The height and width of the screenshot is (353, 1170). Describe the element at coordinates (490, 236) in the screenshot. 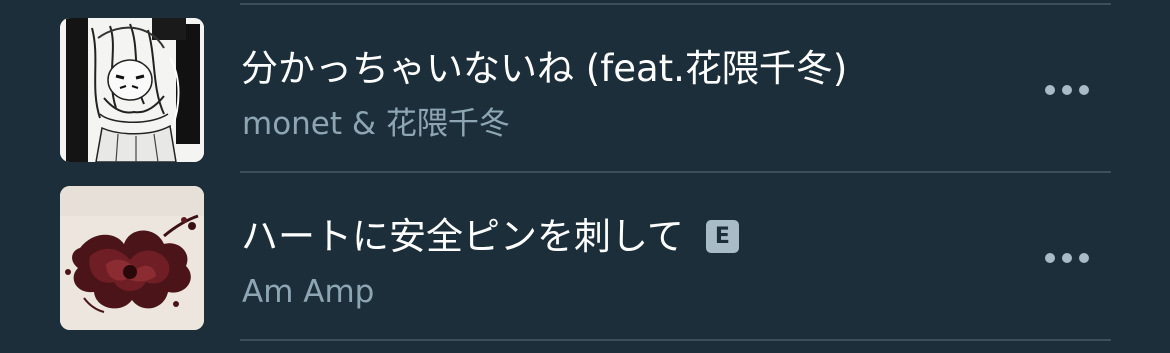

I see `song-title: ハートに安全ピンを刺して E` at that location.